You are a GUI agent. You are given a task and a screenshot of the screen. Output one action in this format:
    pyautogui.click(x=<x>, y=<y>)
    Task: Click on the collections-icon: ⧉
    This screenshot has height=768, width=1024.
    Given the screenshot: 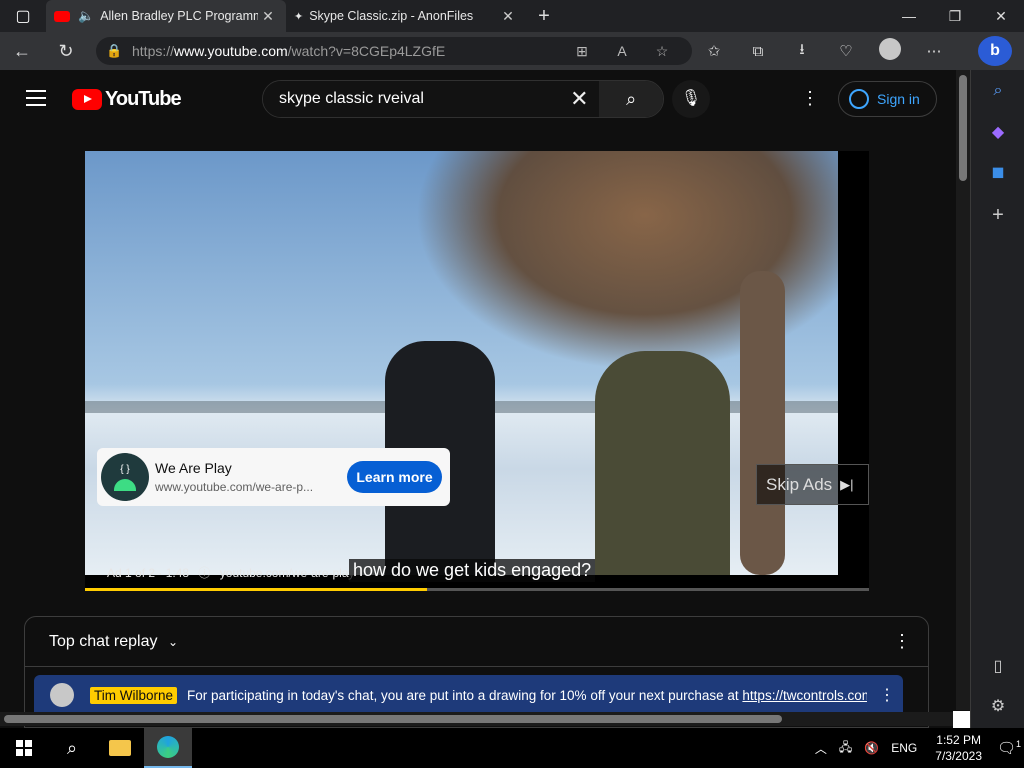 What is the action you would take?
    pyautogui.click(x=758, y=51)
    